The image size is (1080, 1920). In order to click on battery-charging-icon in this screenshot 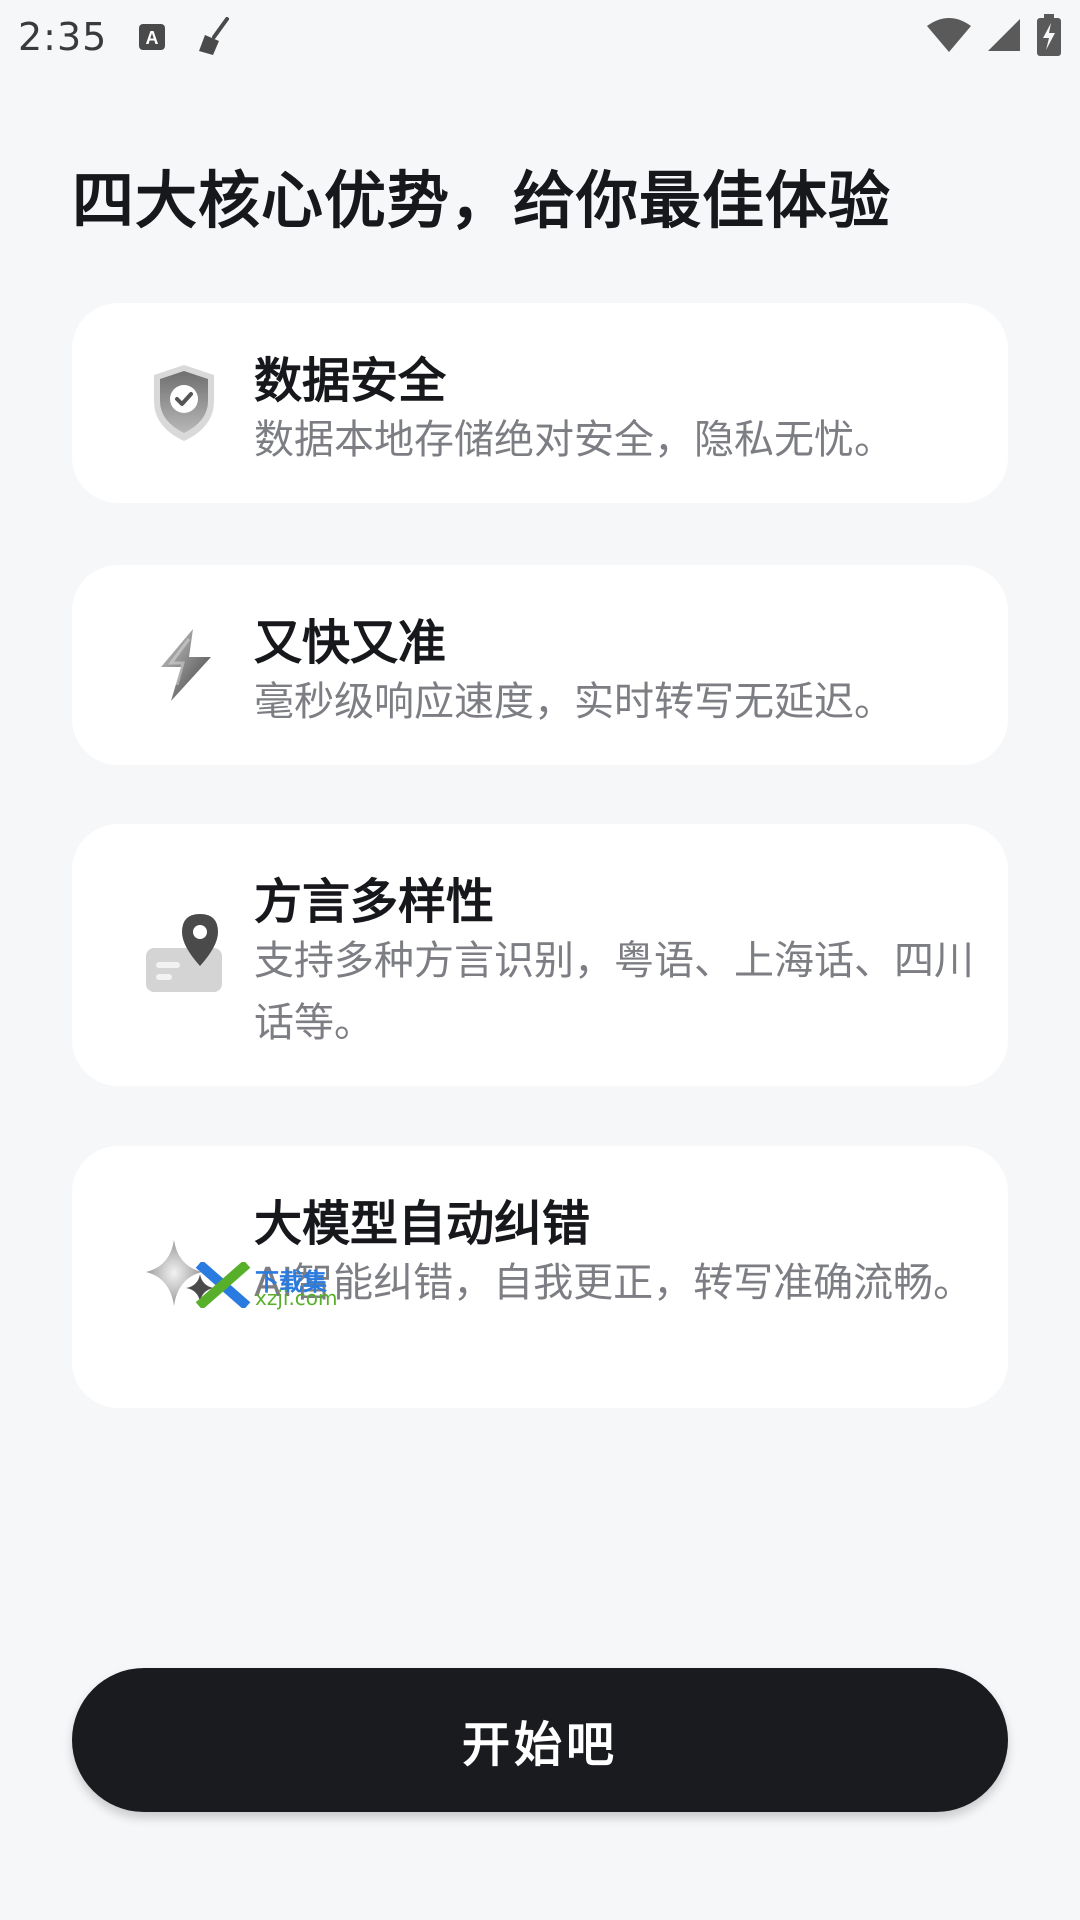, I will do `click(1049, 37)`.